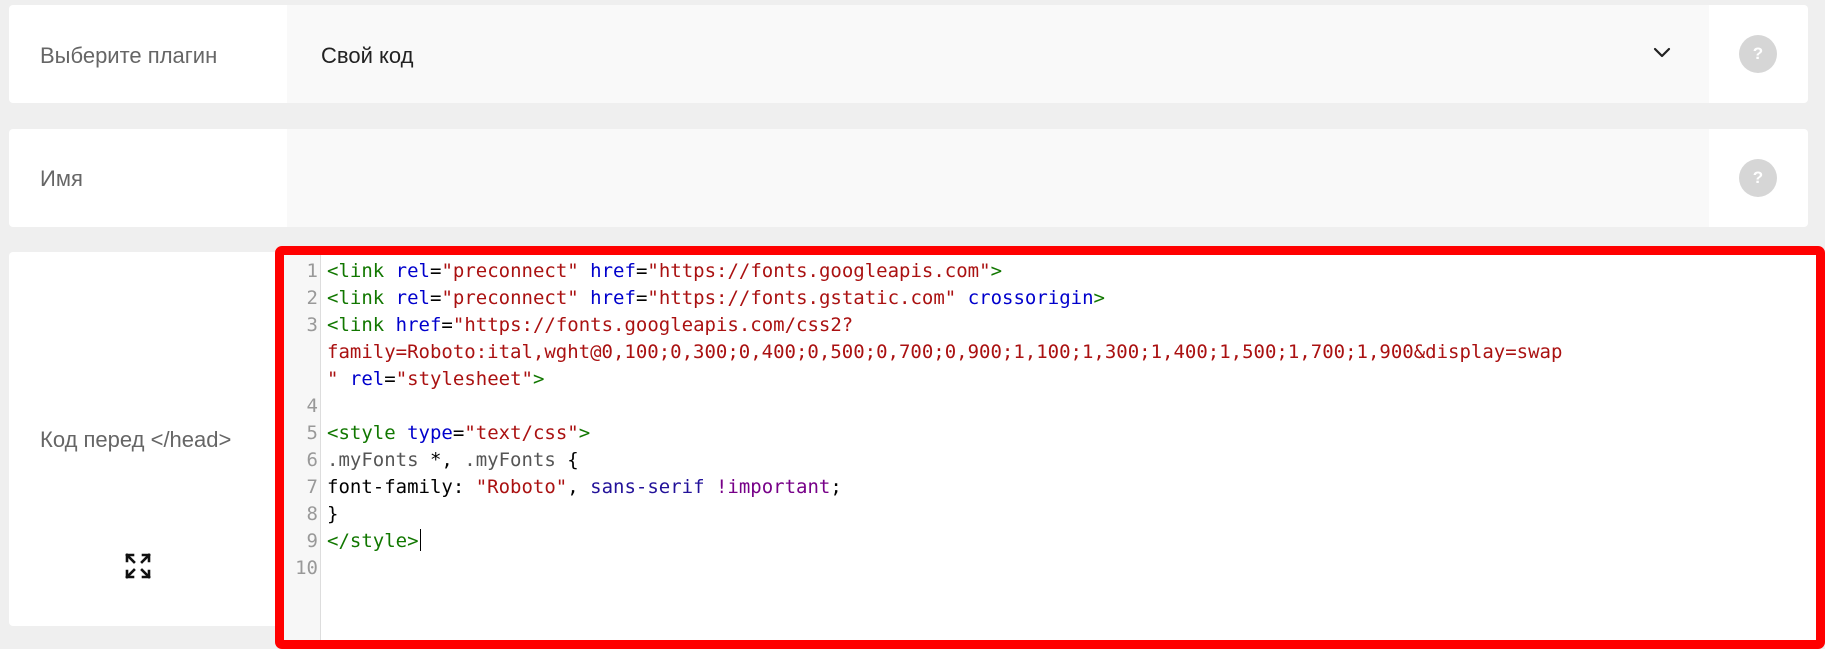  What do you see at coordinates (312, 514) in the screenshot?
I see `line-number: 8` at bounding box center [312, 514].